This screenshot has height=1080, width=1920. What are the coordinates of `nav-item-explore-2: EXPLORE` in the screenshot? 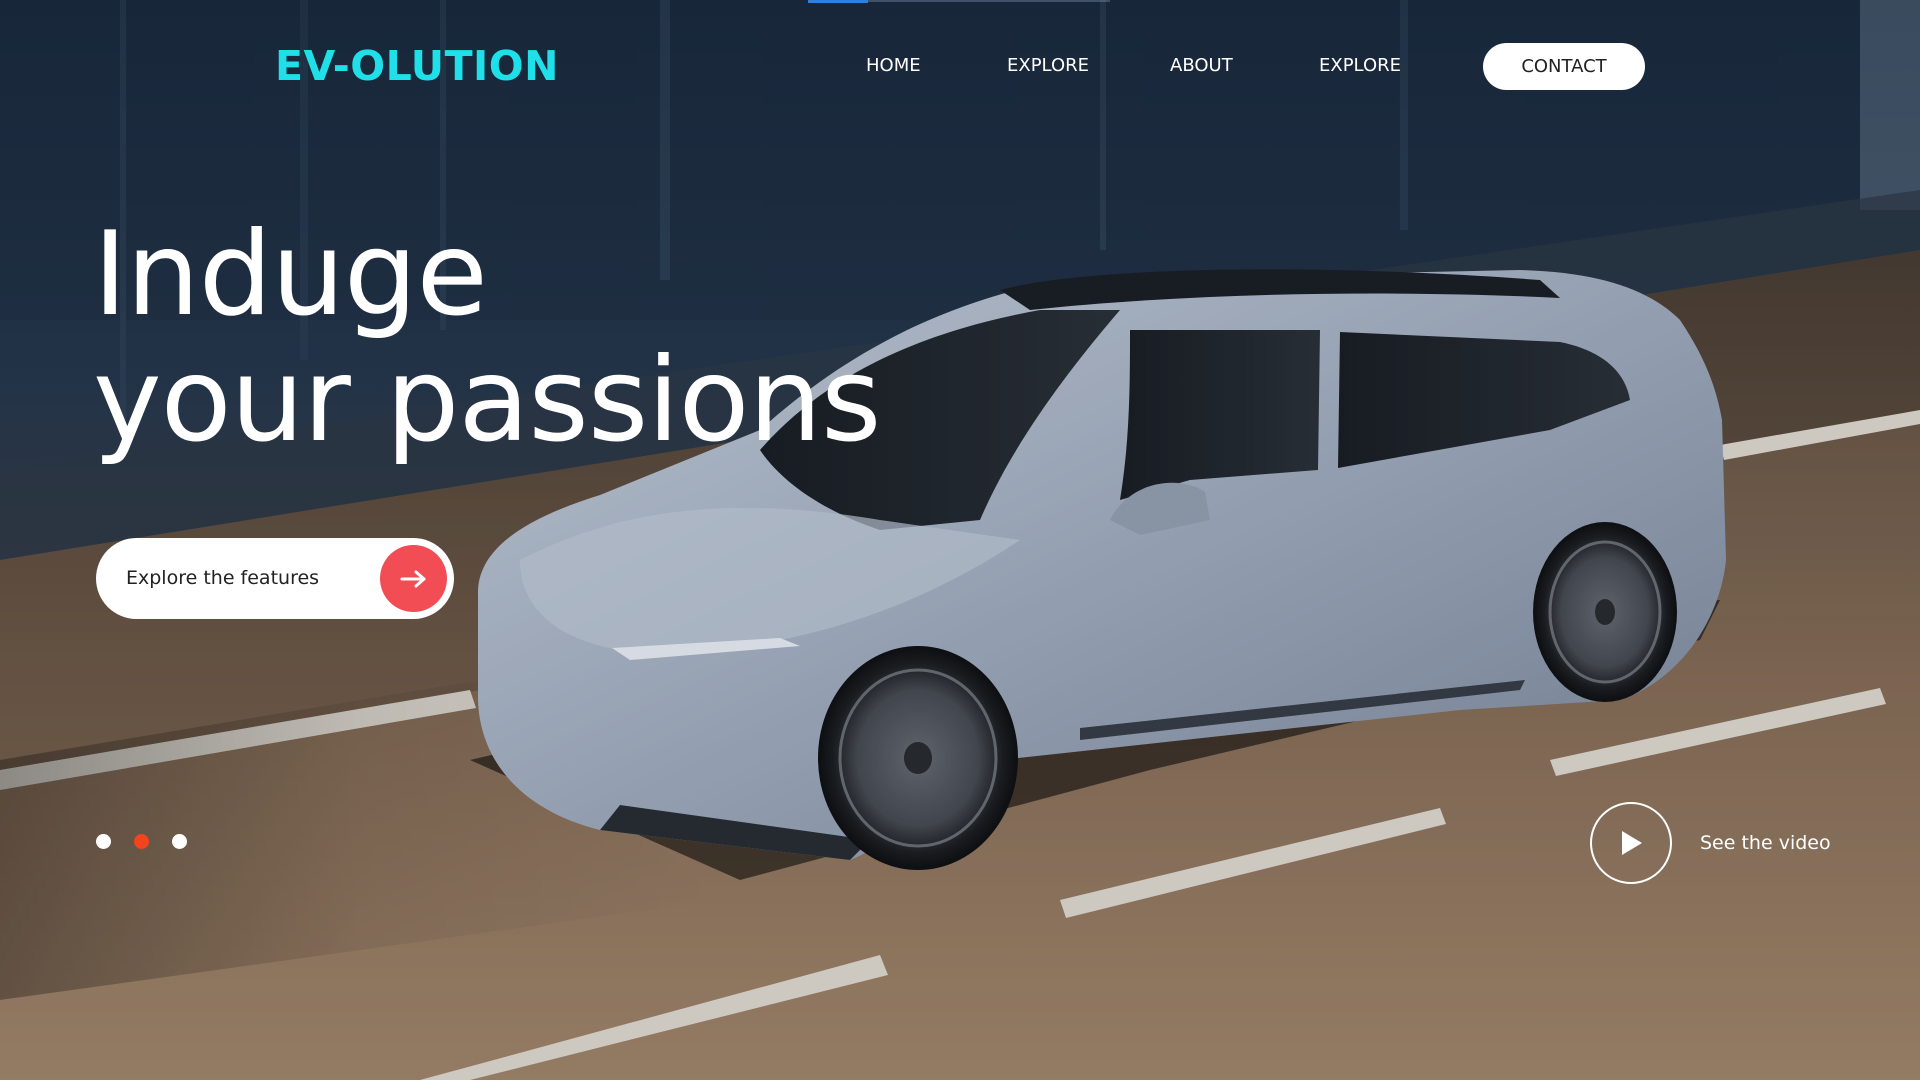 It's located at (1360, 66).